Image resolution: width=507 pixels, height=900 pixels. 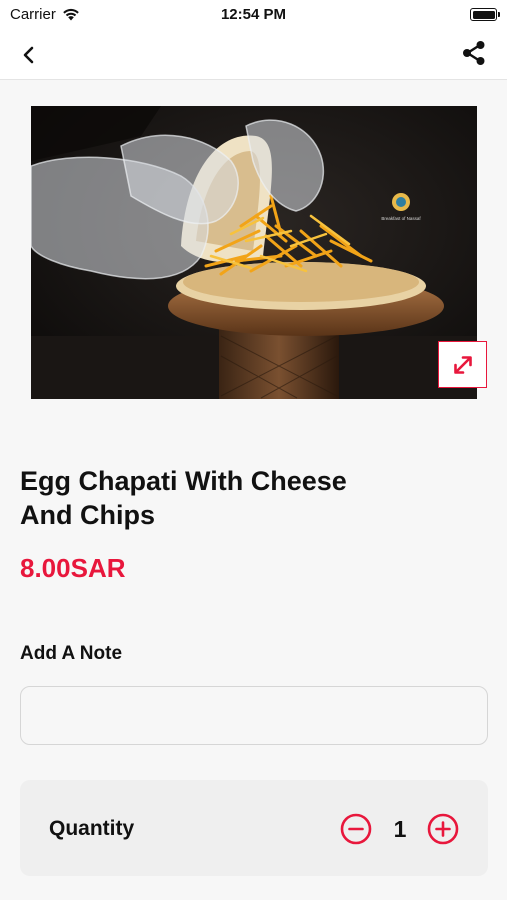 I want to click on minus-circle-icon, so click(x=356, y=829).